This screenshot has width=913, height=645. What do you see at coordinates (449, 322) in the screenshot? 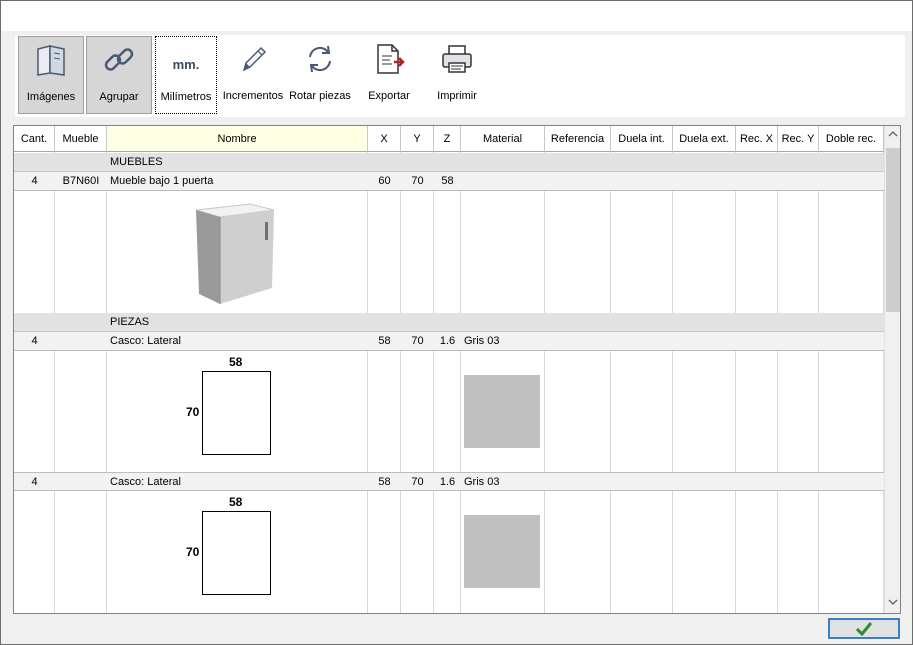
I see `group-header-piezas: PIEZAS` at bounding box center [449, 322].